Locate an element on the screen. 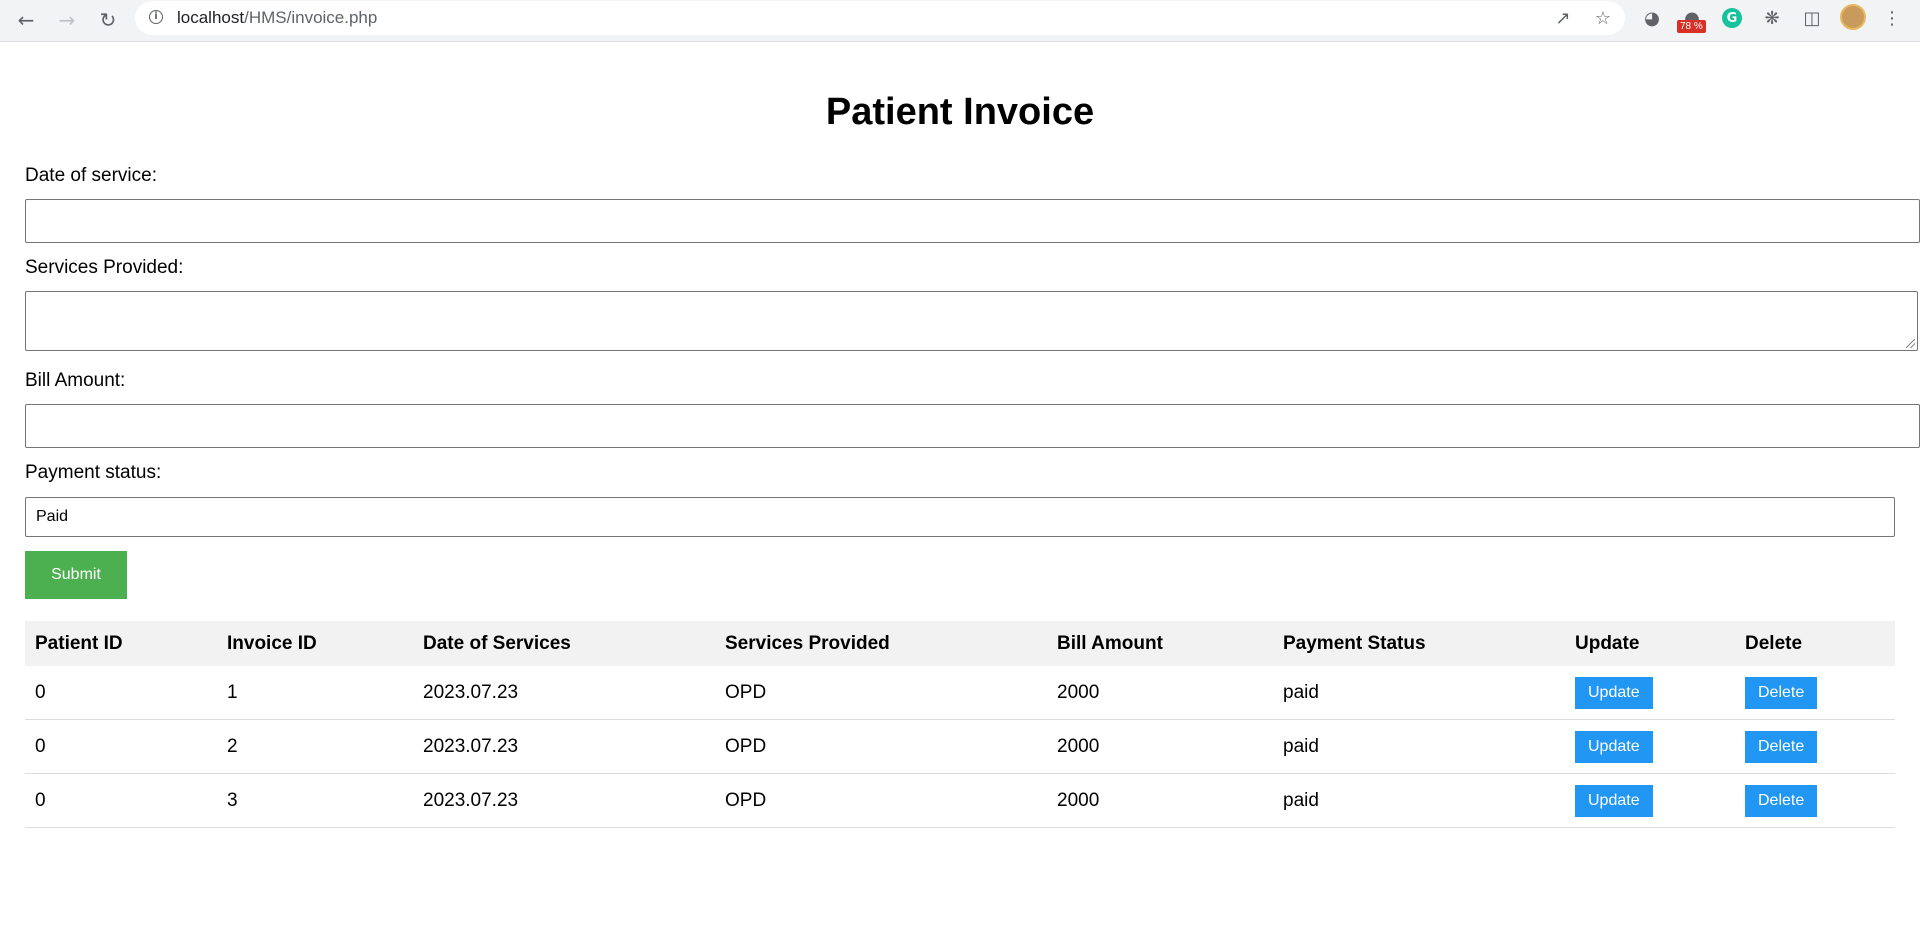  menu-icon: ⋮ is located at coordinates (1892, 18).